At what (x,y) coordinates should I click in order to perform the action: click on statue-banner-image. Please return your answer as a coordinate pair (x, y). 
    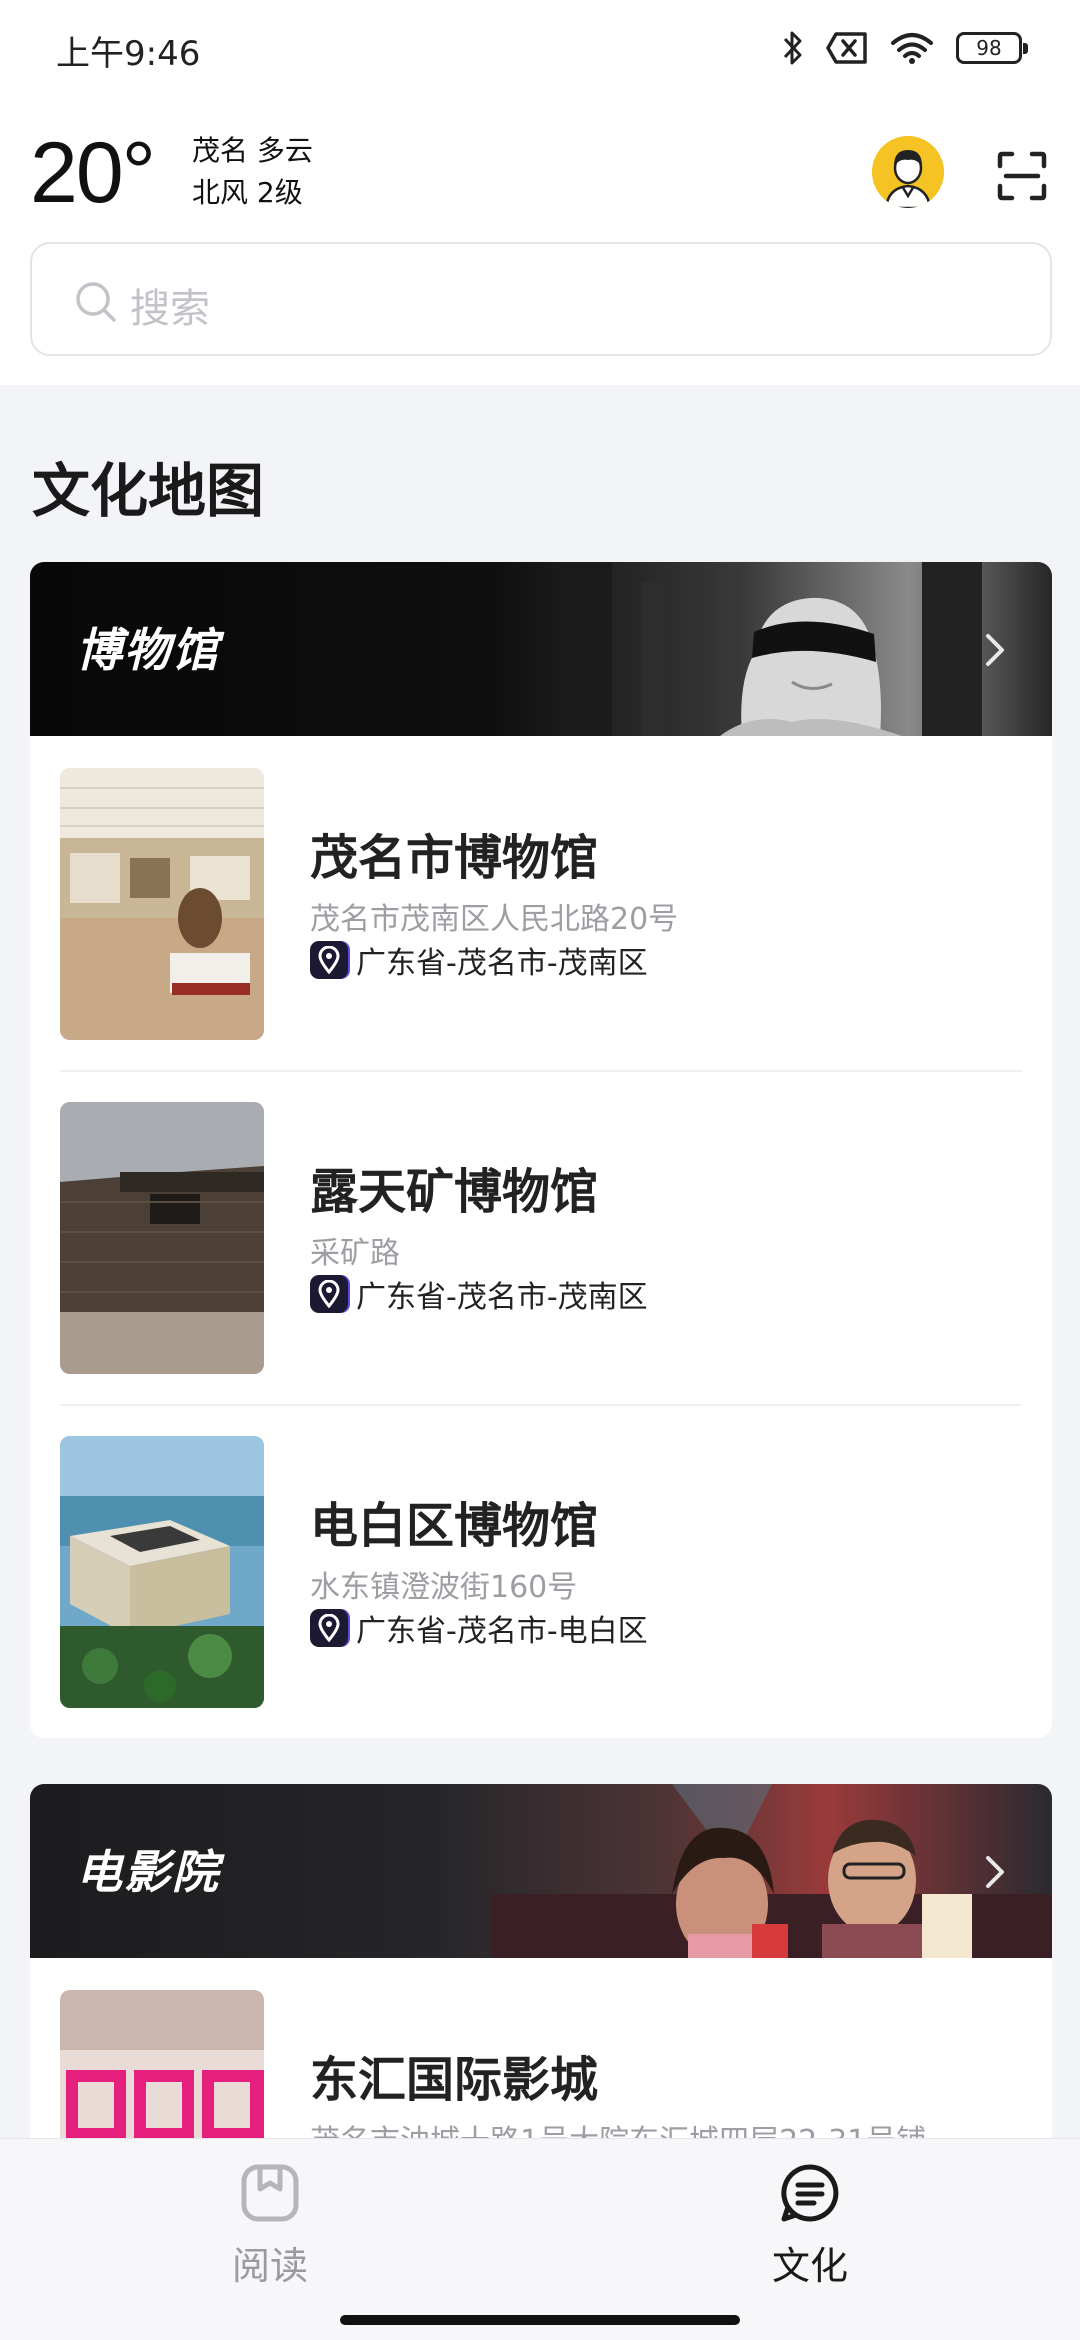
    Looking at the image, I should click on (777, 649).